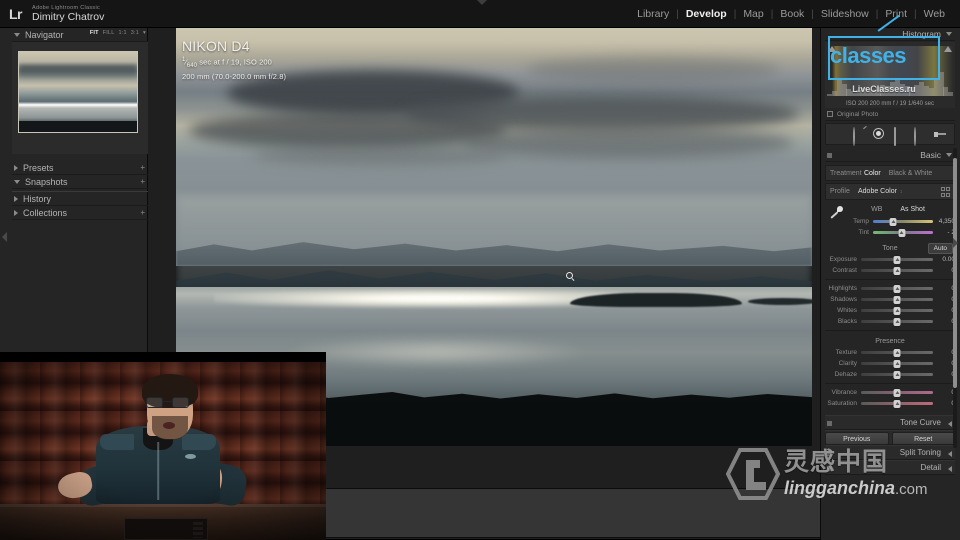  Describe the element at coordinates (4, 237) in the screenshot. I see `left-panel-collapse-arrow` at that location.